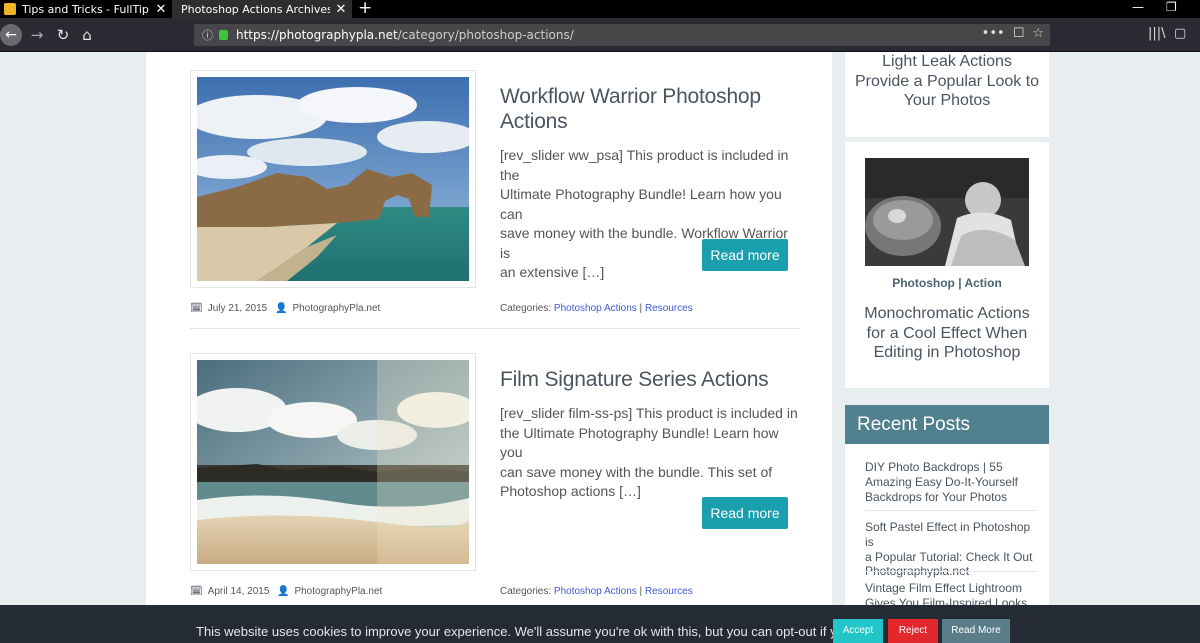 The image size is (1200, 643). Describe the element at coordinates (255, 9) in the screenshot. I see `tab-title: Photoshop Actions Archives - Photo` at that location.